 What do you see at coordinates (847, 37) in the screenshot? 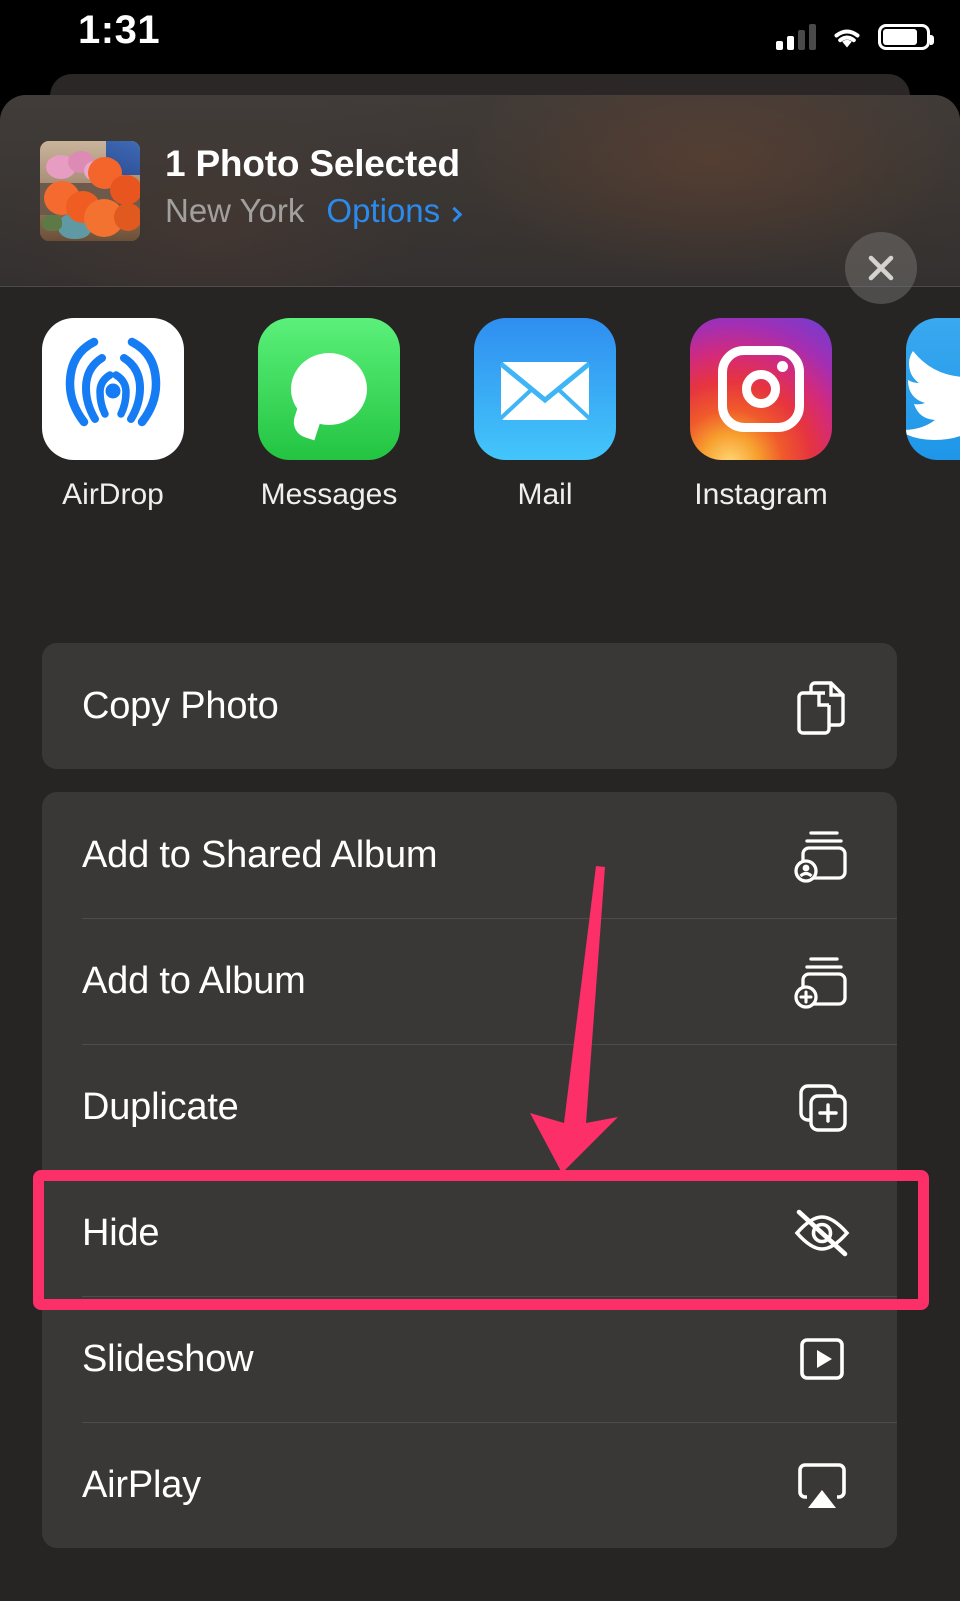
I see `wifi-icon` at bounding box center [847, 37].